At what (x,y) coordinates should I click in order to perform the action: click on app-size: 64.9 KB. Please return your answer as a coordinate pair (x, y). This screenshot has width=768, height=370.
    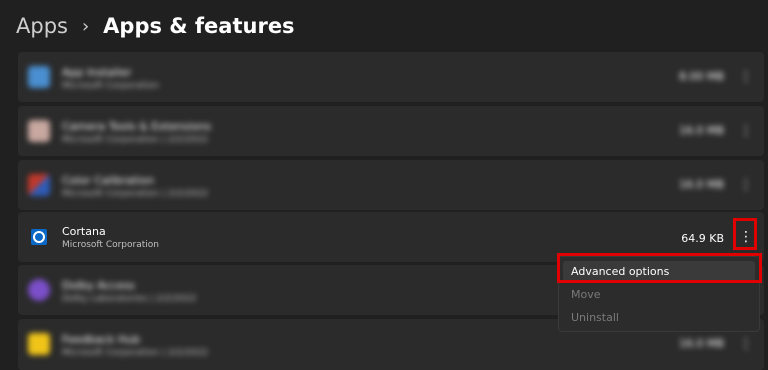
    Looking at the image, I should click on (702, 238).